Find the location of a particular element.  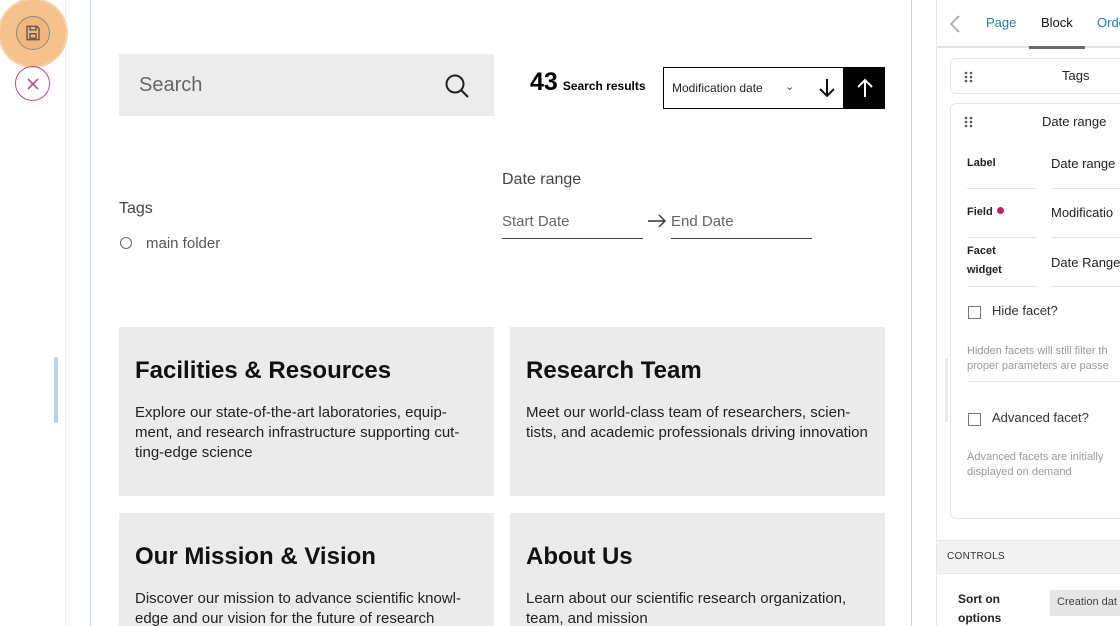

results-number: 43 is located at coordinates (544, 82).